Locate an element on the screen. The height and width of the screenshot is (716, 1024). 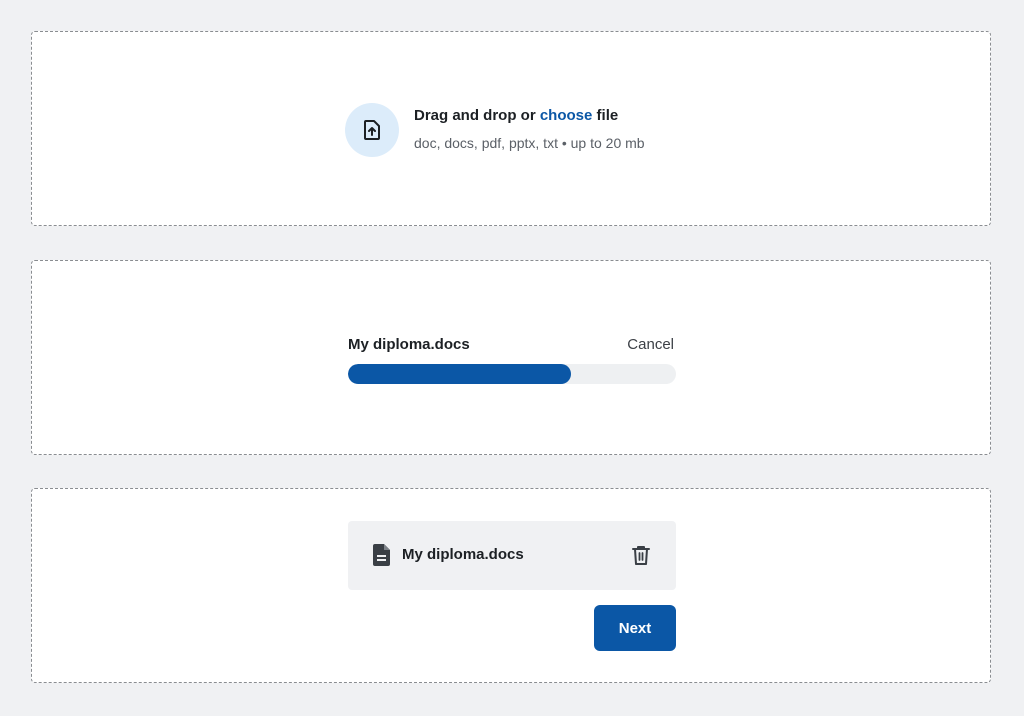
choose-file-link: choose is located at coordinates (566, 115).